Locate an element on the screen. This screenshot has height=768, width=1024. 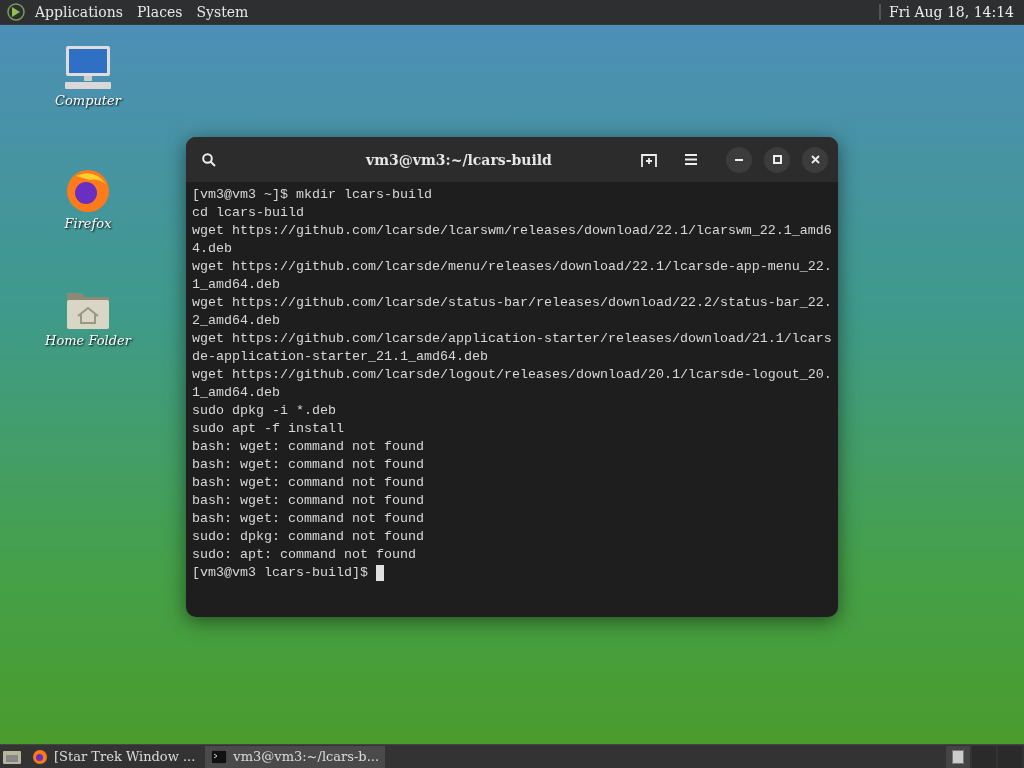
close-button is located at coordinates (815, 159).